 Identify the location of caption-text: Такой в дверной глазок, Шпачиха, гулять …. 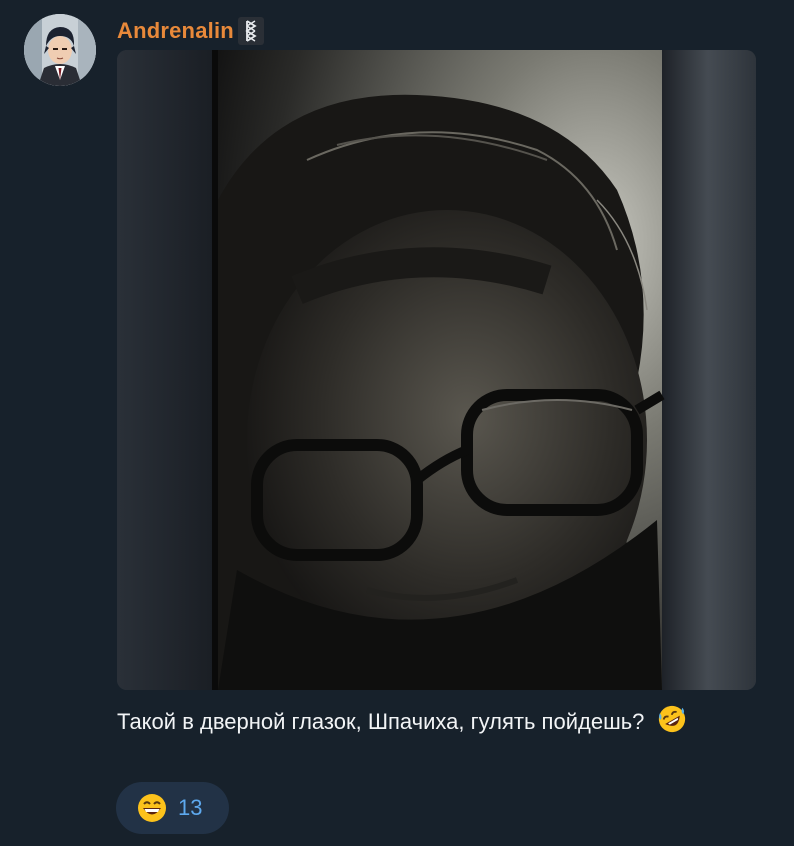
(381, 721).